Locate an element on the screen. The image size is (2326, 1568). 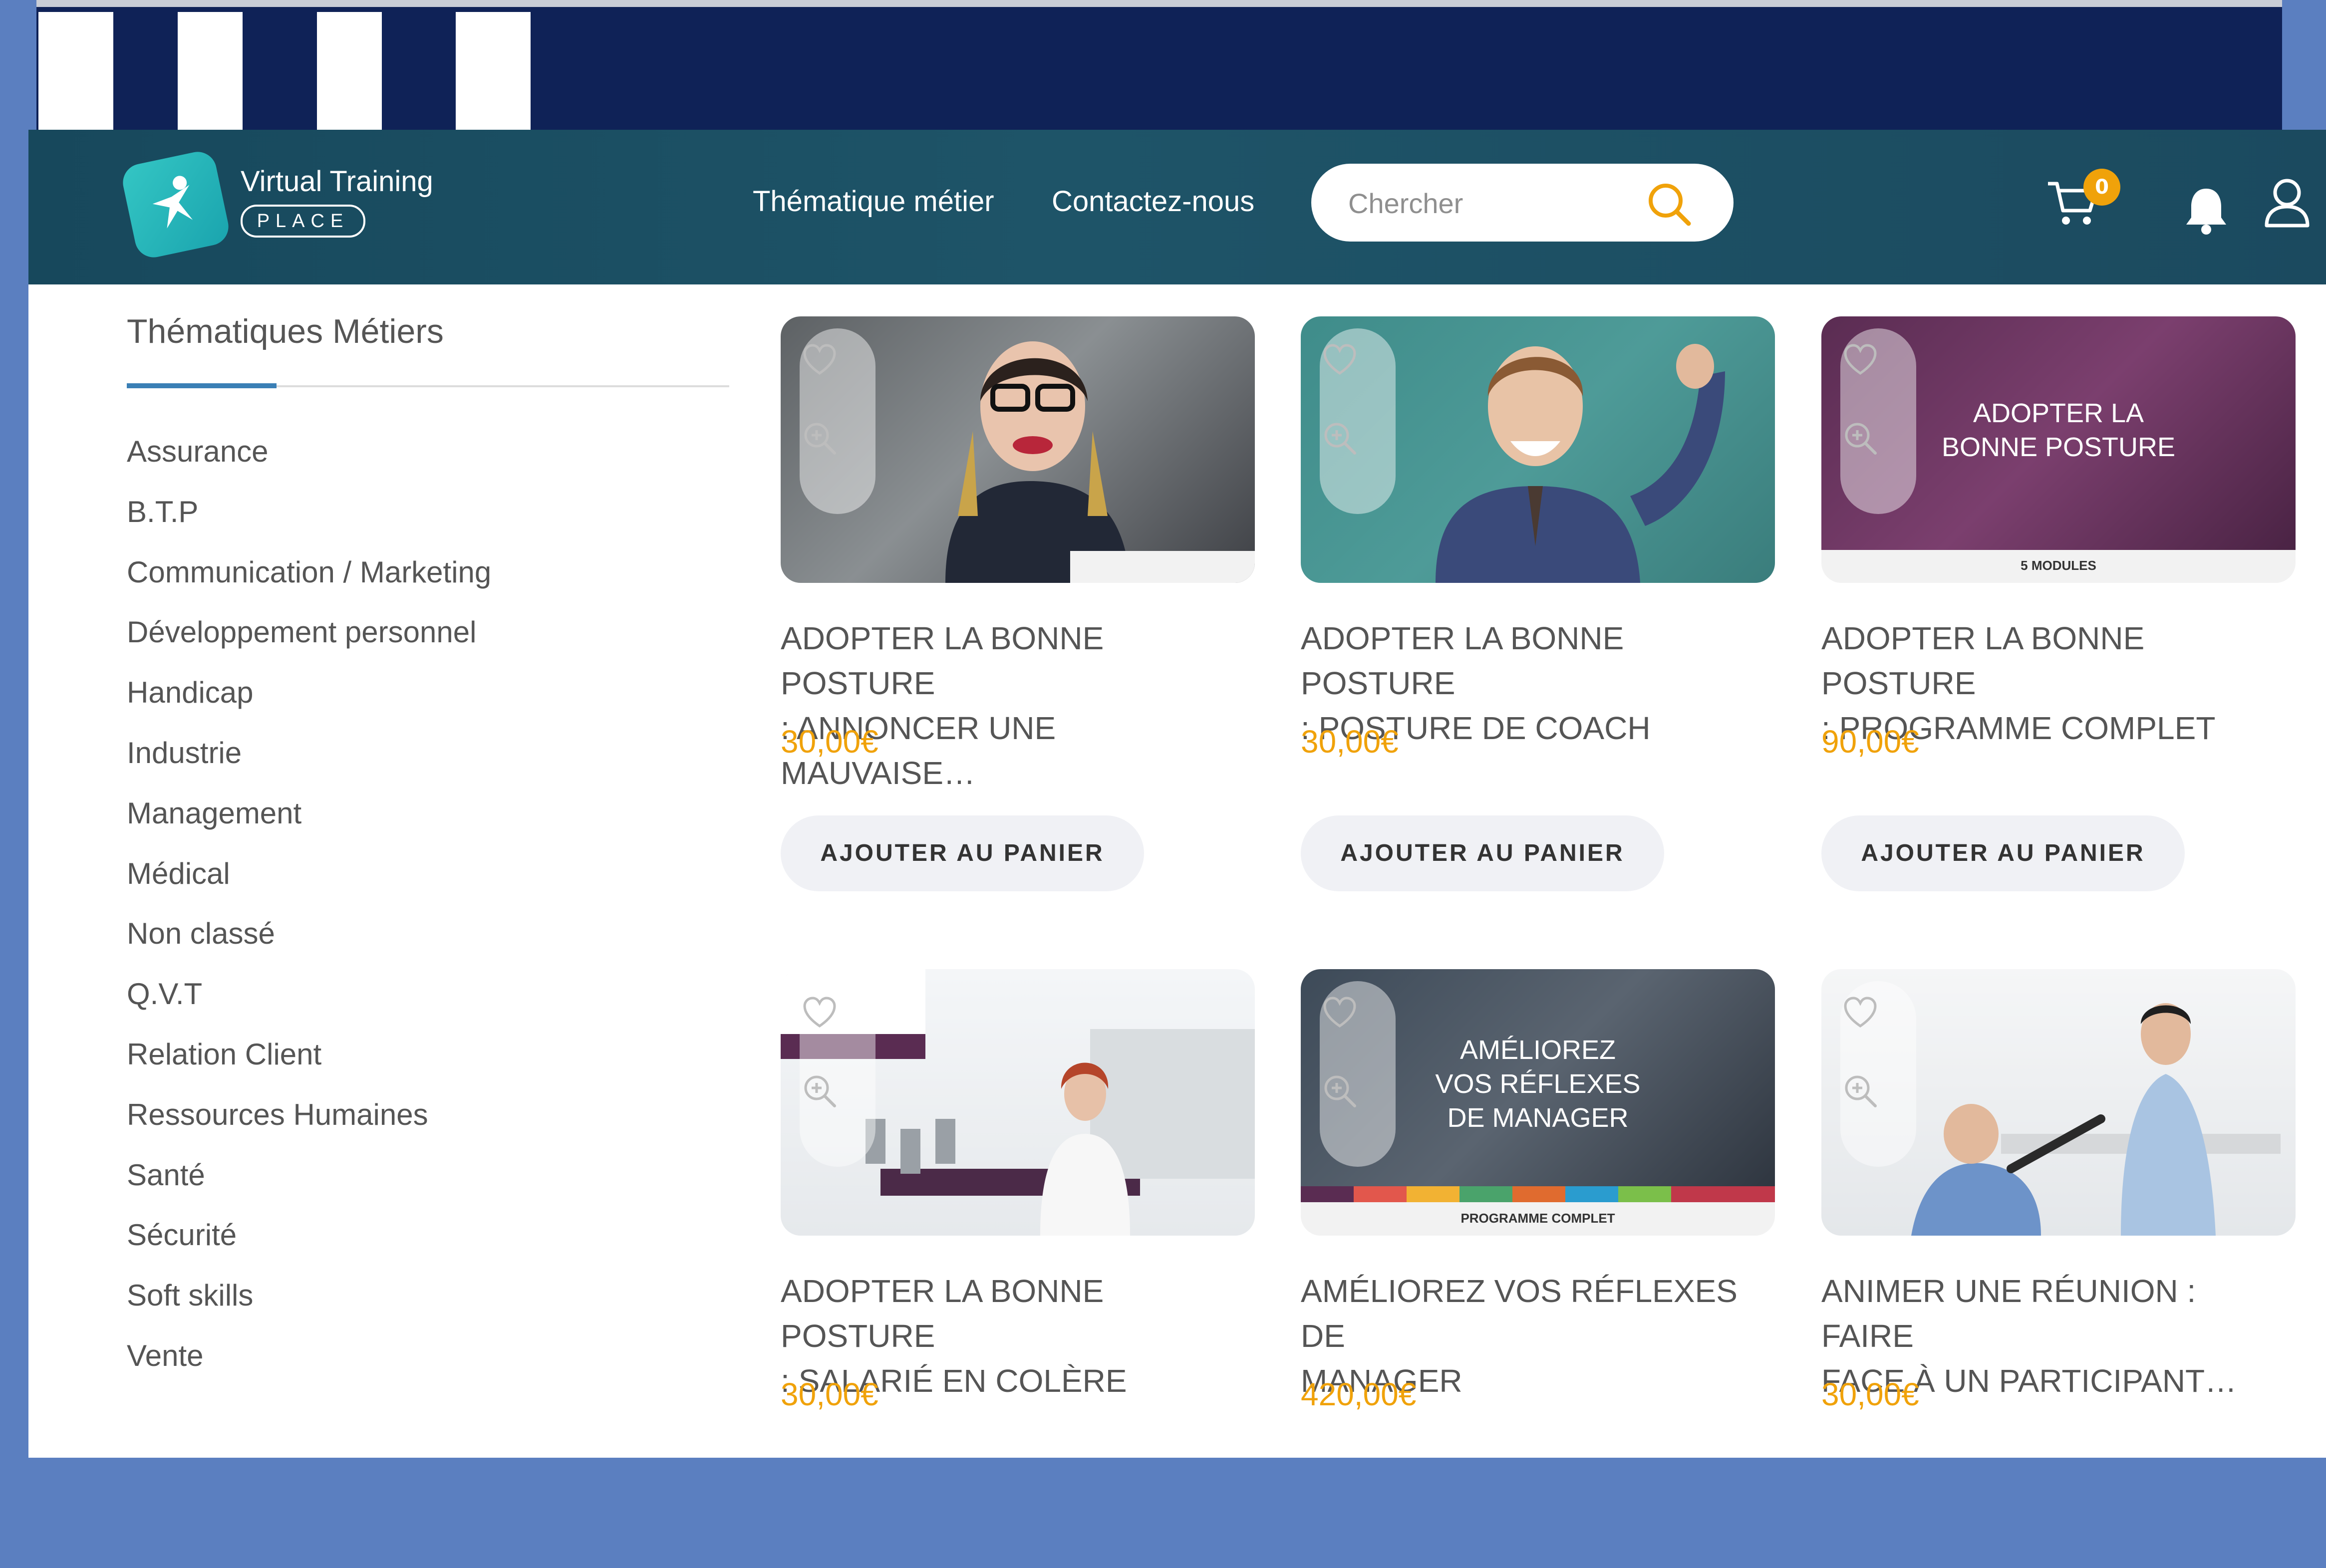
nav-contactez-nous: Contactez-nous is located at coordinates (1153, 201).